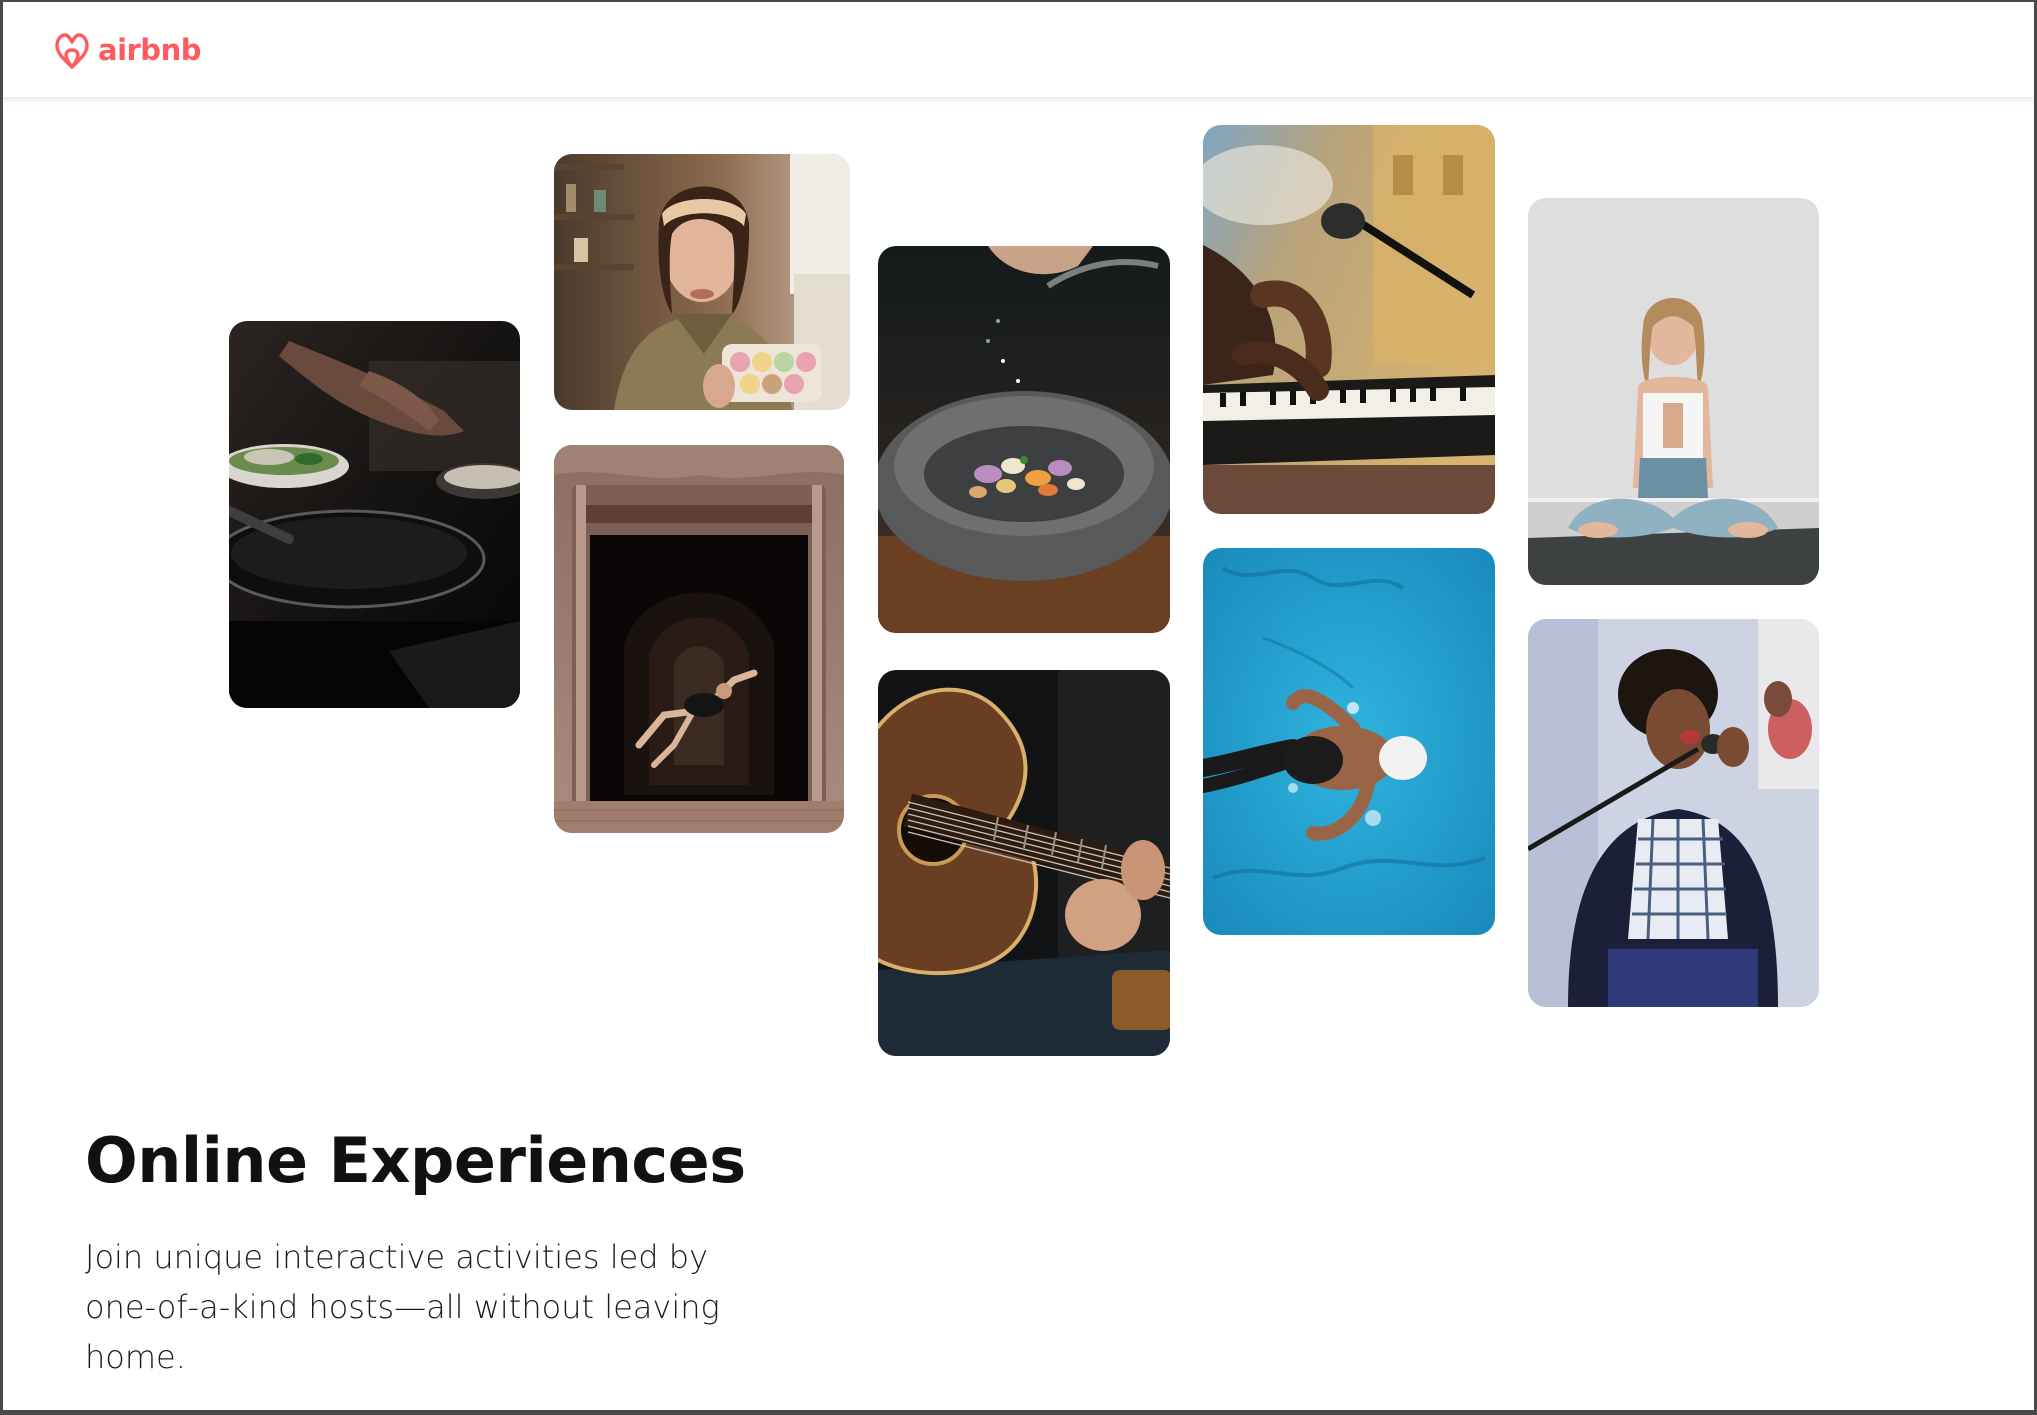  What do you see at coordinates (1018, 48) in the screenshot?
I see `top-navbar: airbnb` at bounding box center [1018, 48].